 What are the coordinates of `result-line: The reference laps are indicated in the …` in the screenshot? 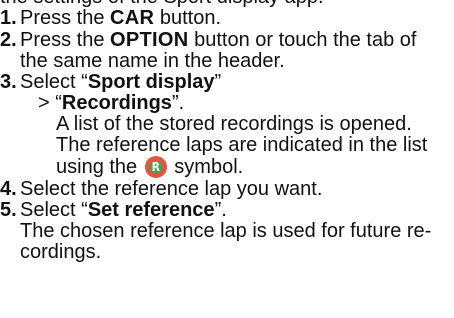 It's located at (242, 145).